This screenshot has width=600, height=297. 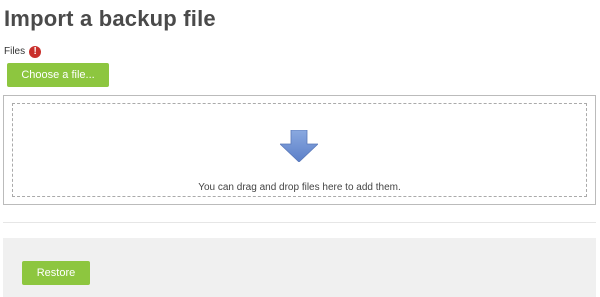 What do you see at coordinates (110, 18) in the screenshot?
I see `page-title: Import a backup file` at bounding box center [110, 18].